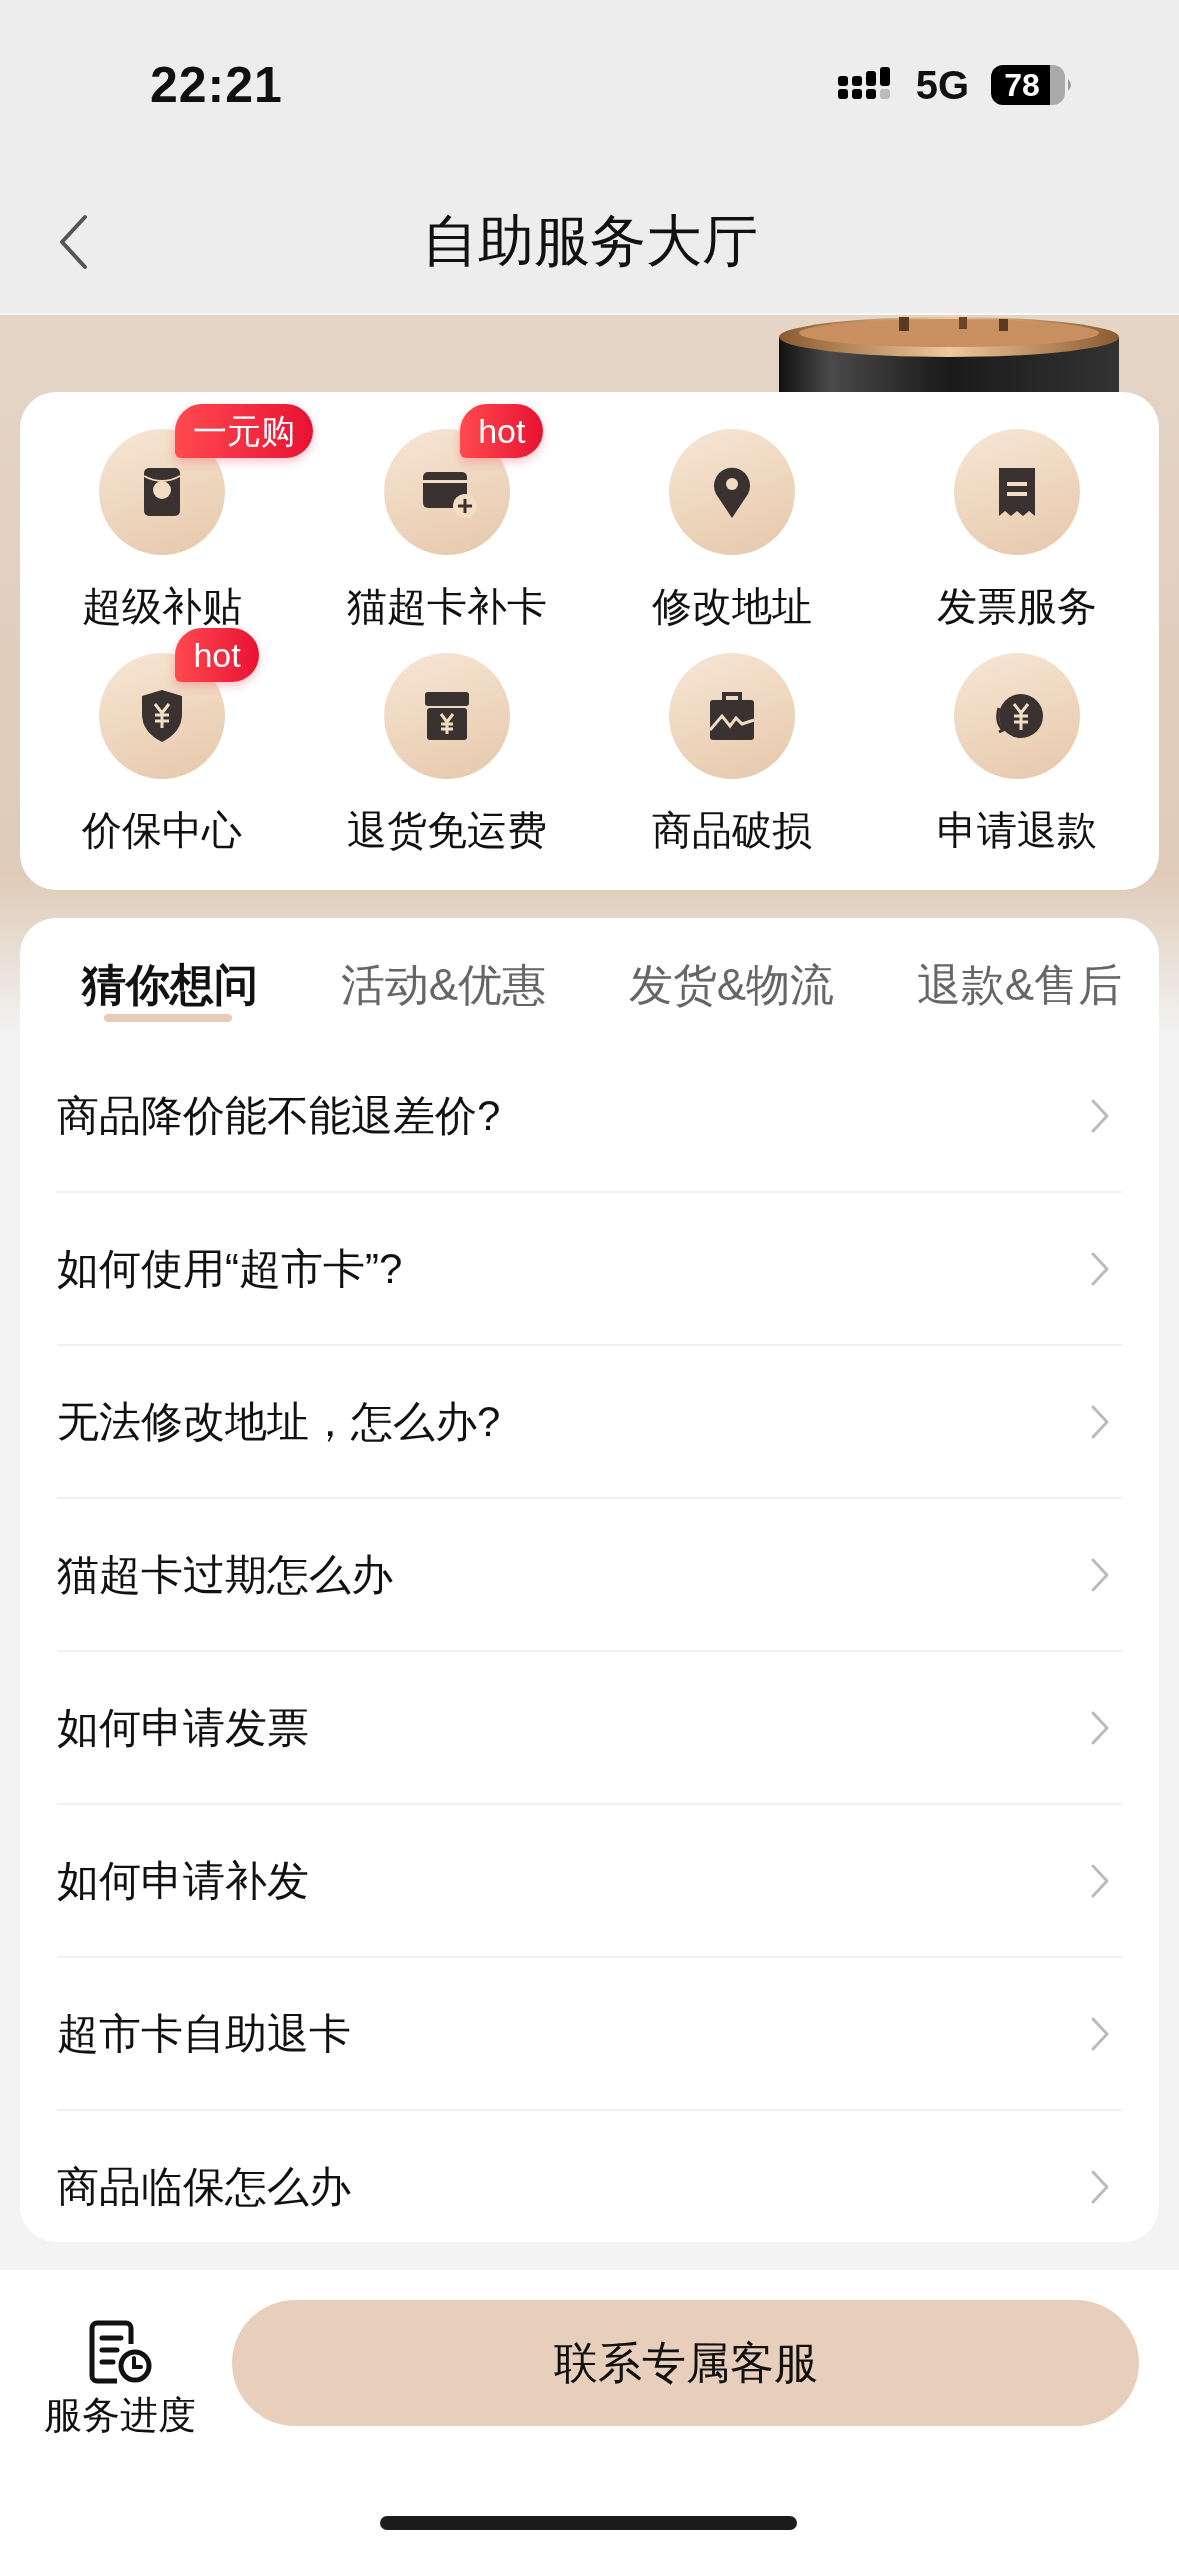 This screenshot has height=2556, width=1179. I want to click on service-label: 猫超卡补卡, so click(447, 606).